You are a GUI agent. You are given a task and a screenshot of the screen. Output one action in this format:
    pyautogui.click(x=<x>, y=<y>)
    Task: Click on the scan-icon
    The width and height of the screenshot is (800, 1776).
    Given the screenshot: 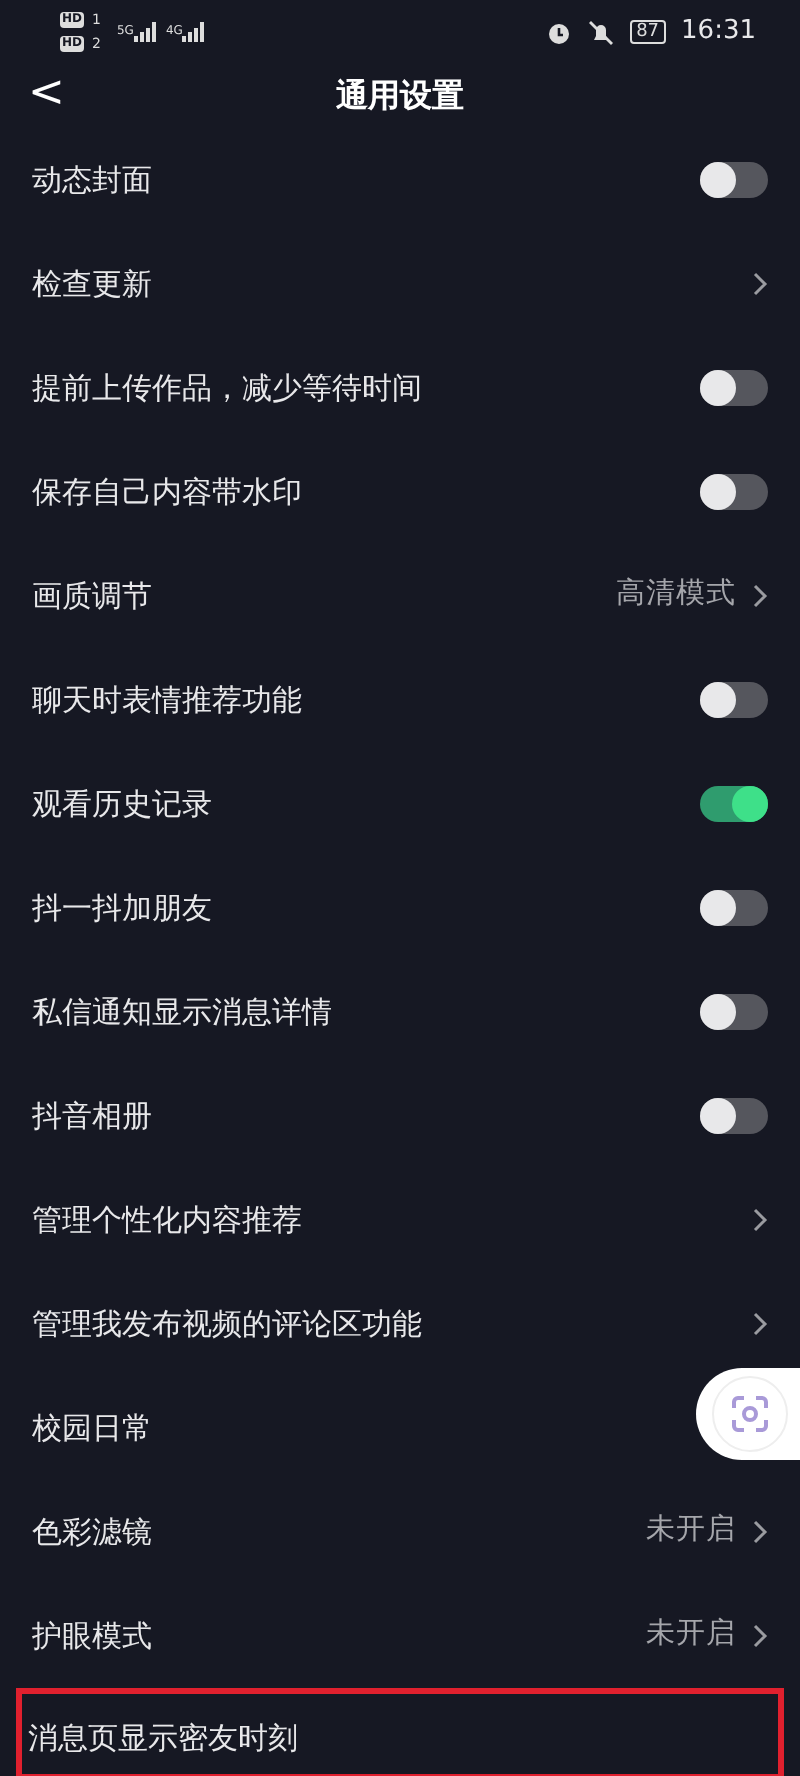 What is the action you would take?
    pyautogui.click(x=750, y=1414)
    